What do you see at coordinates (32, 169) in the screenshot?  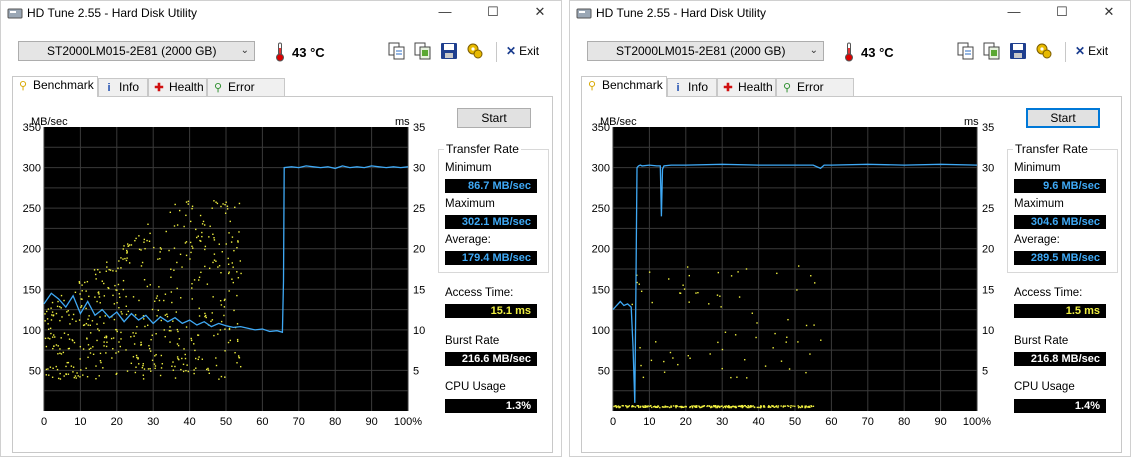 I see `y-tick-label-left: 300` at bounding box center [32, 169].